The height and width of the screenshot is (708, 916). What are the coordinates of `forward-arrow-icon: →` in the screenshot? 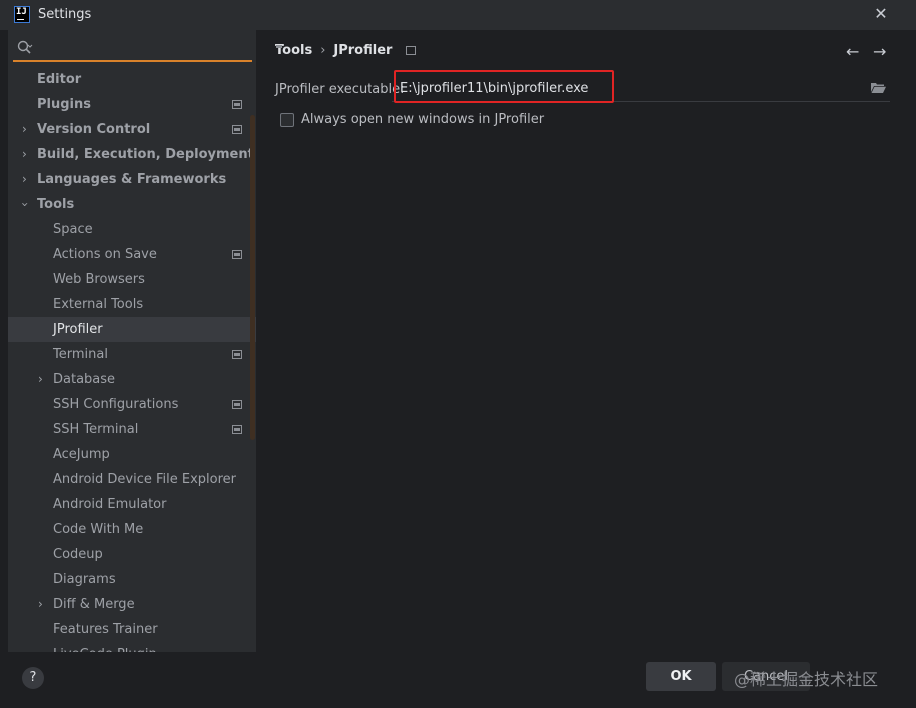 It's located at (879, 51).